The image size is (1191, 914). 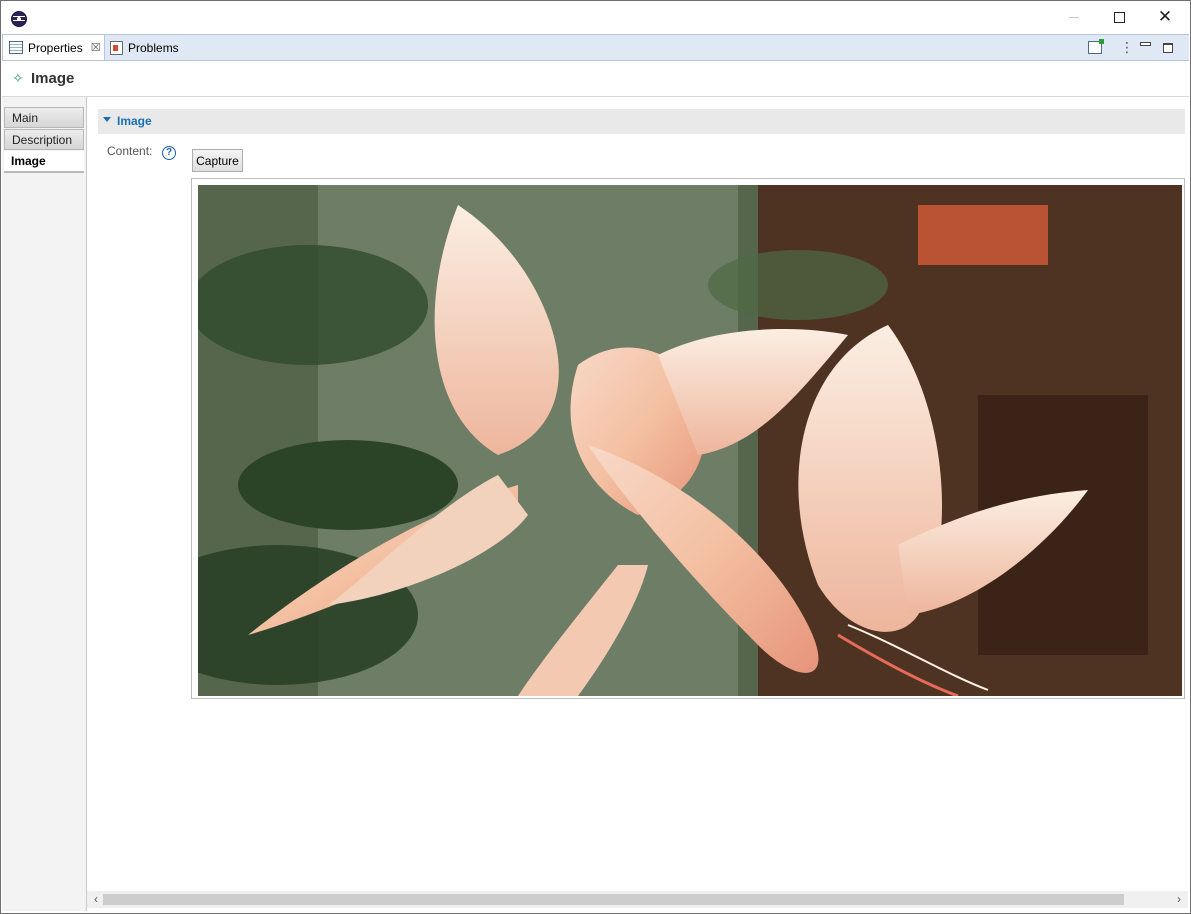 What do you see at coordinates (613, 899) in the screenshot?
I see `scroll-thumb` at bounding box center [613, 899].